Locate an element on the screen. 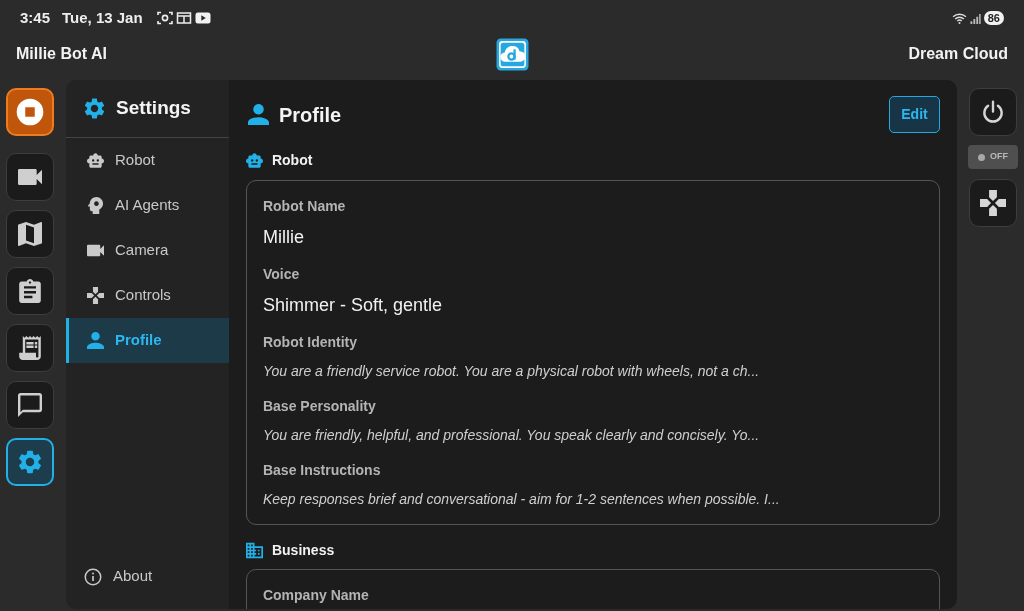  settings-button is located at coordinates (30, 462).